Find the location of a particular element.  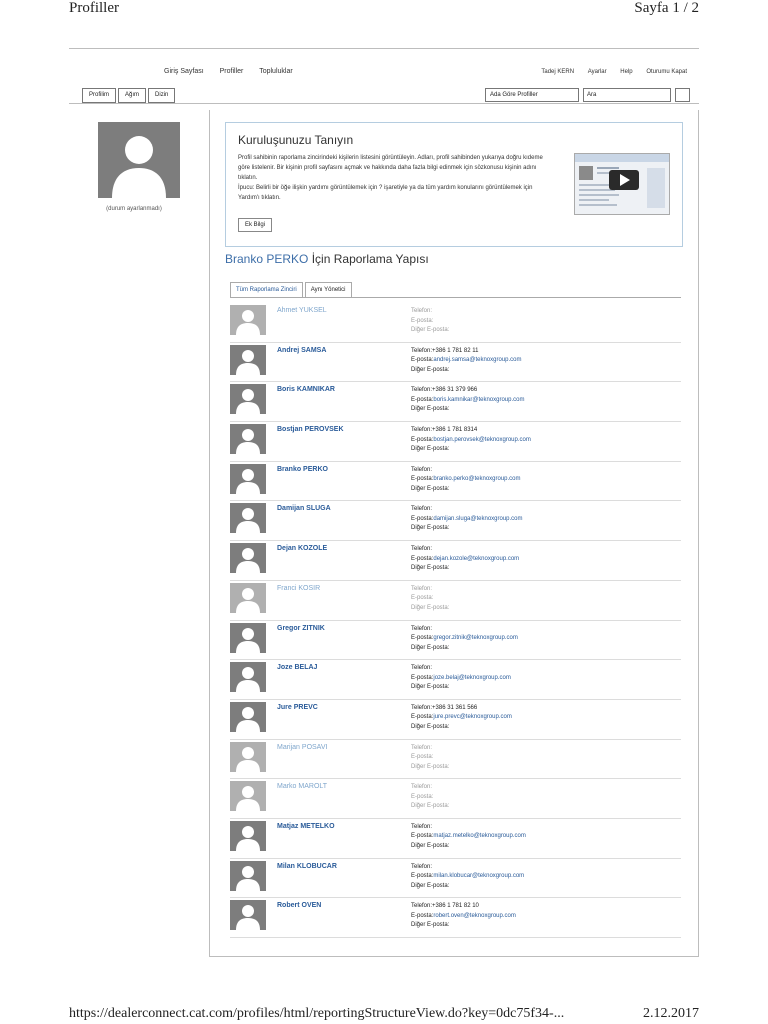

email-link: gregor.zitnik@teknoxgroup.com is located at coordinates (475, 638).